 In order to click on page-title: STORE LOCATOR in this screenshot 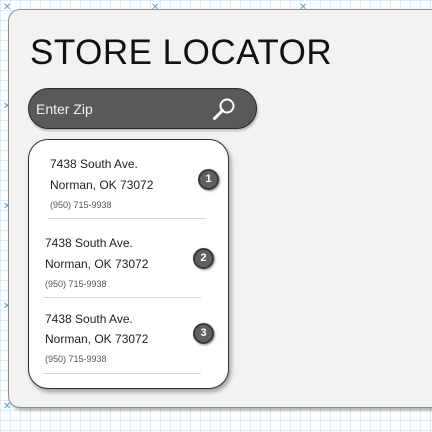, I will do `click(181, 52)`.